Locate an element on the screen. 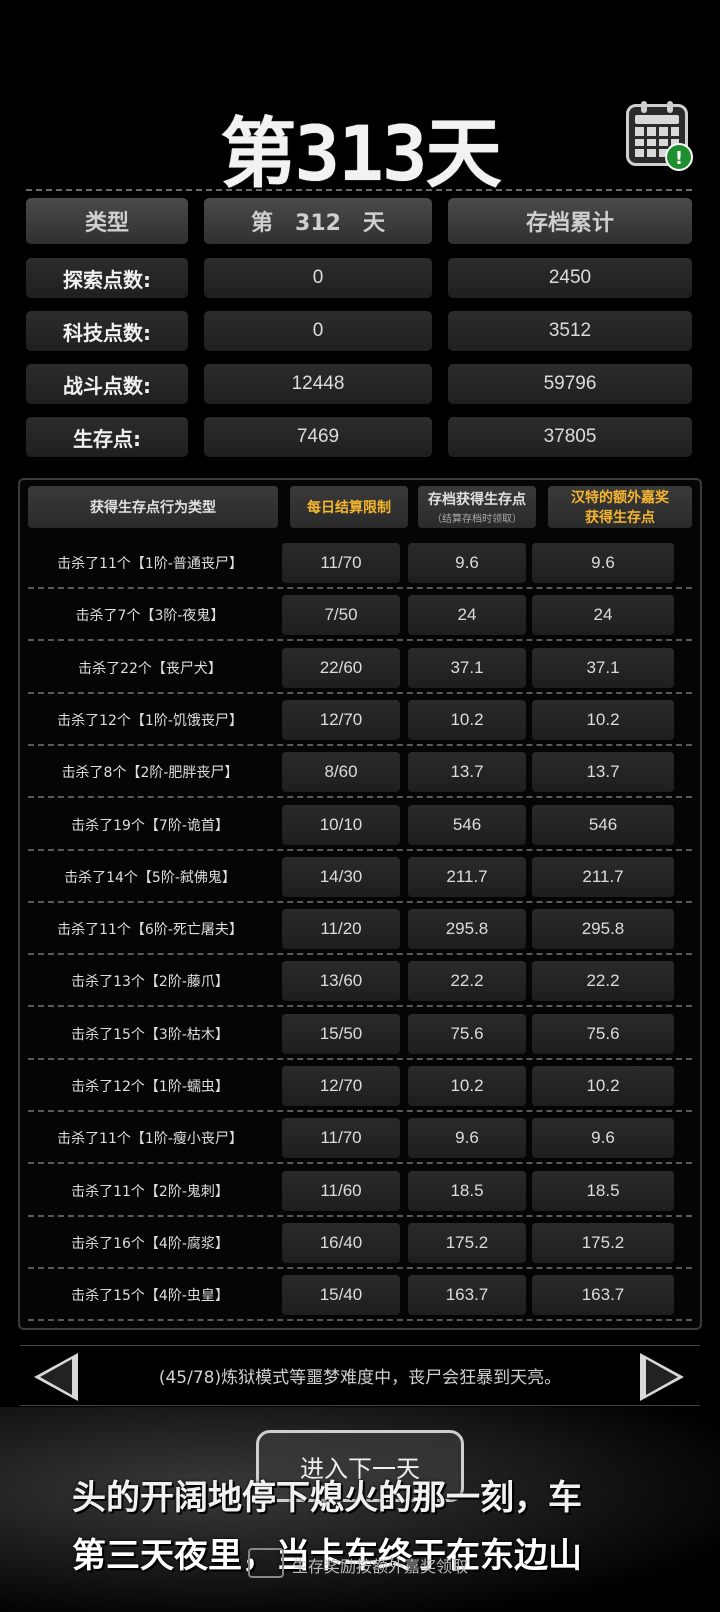  summary-label-combat: 战斗点数: is located at coordinates (107, 384).